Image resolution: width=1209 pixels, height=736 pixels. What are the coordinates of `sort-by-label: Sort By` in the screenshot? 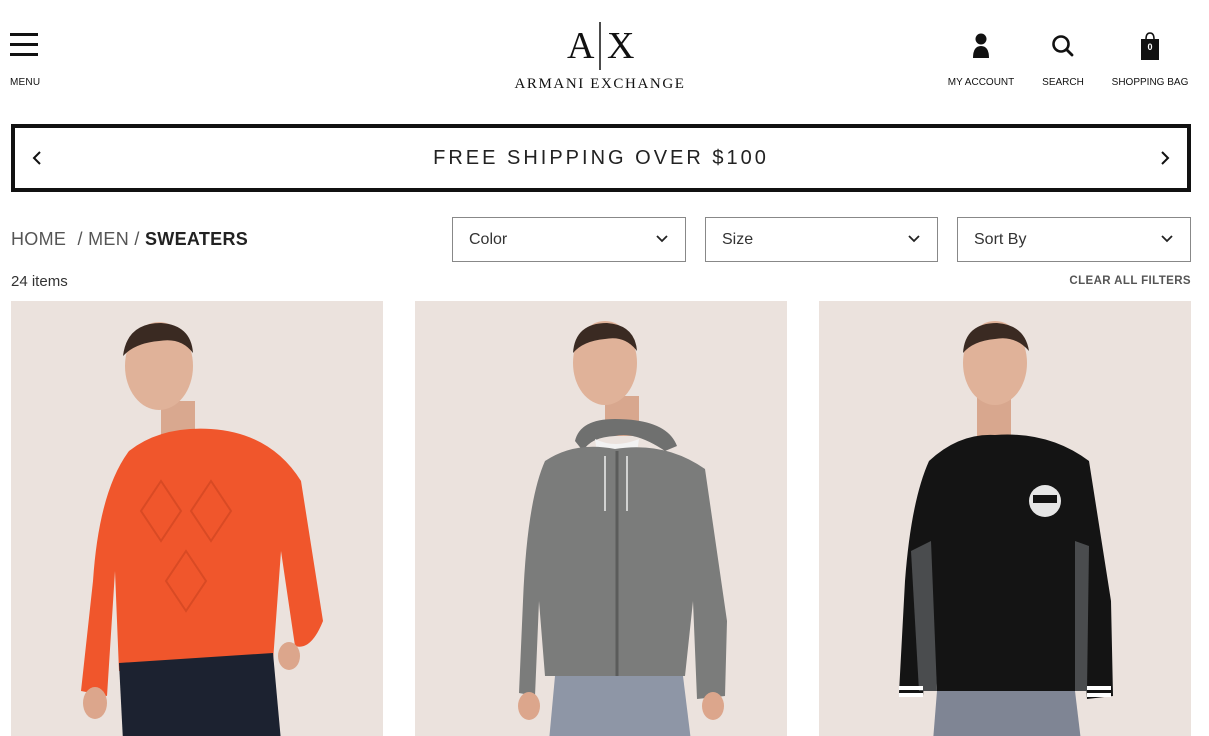 It's located at (1000, 239).